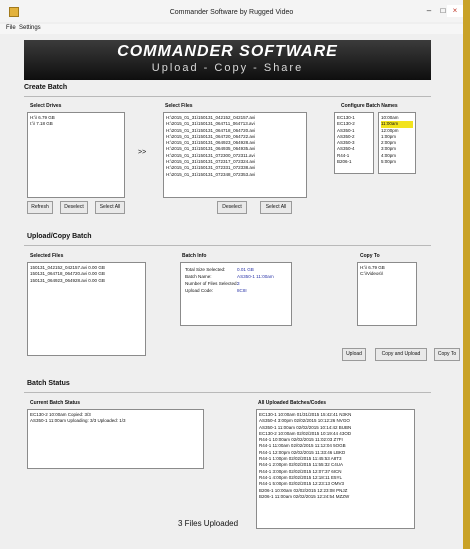 The height and width of the screenshot is (549, 470). What do you see at coordinates (30, 28) in the screenshot?
I see `menu-settings: Settings` at bounding box center [30, 28].